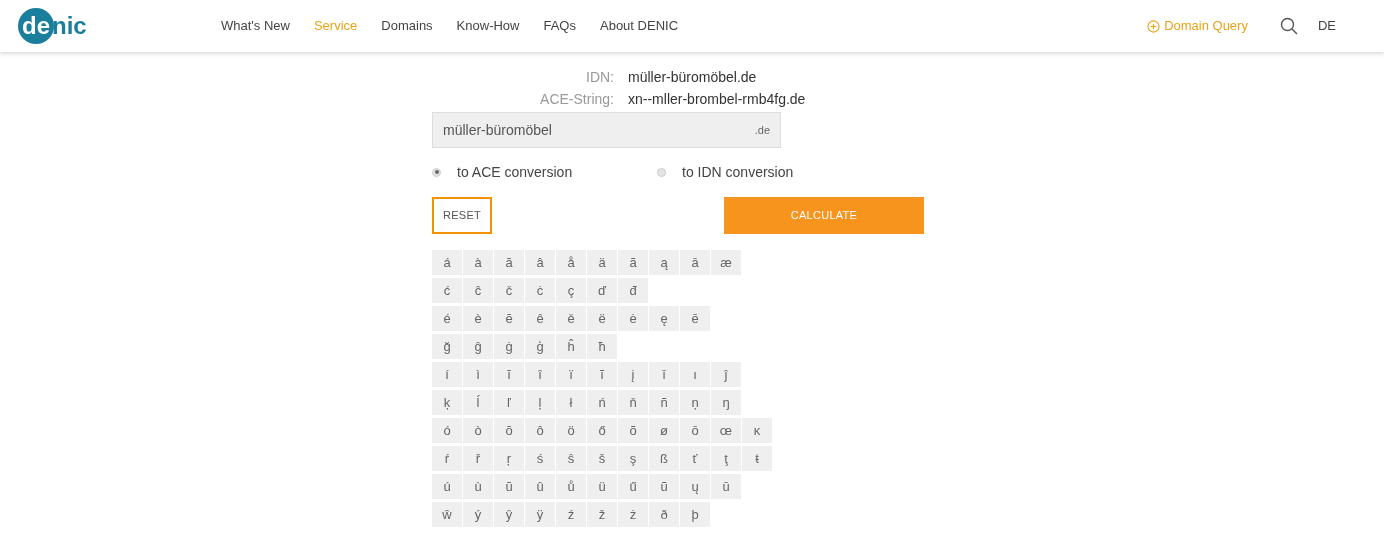 This screenshot has width=1384, height=553. Describe the element at coordinates (540, 318) in the screenshot. I see `character-key: ê` at that location.